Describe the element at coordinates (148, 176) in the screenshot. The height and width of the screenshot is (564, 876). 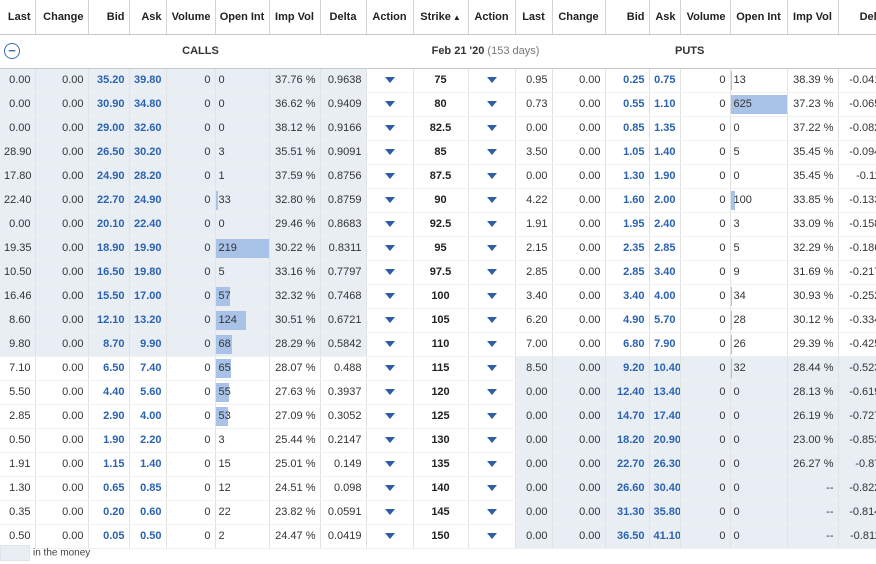
I see `call-ask: 28.20` at that location.